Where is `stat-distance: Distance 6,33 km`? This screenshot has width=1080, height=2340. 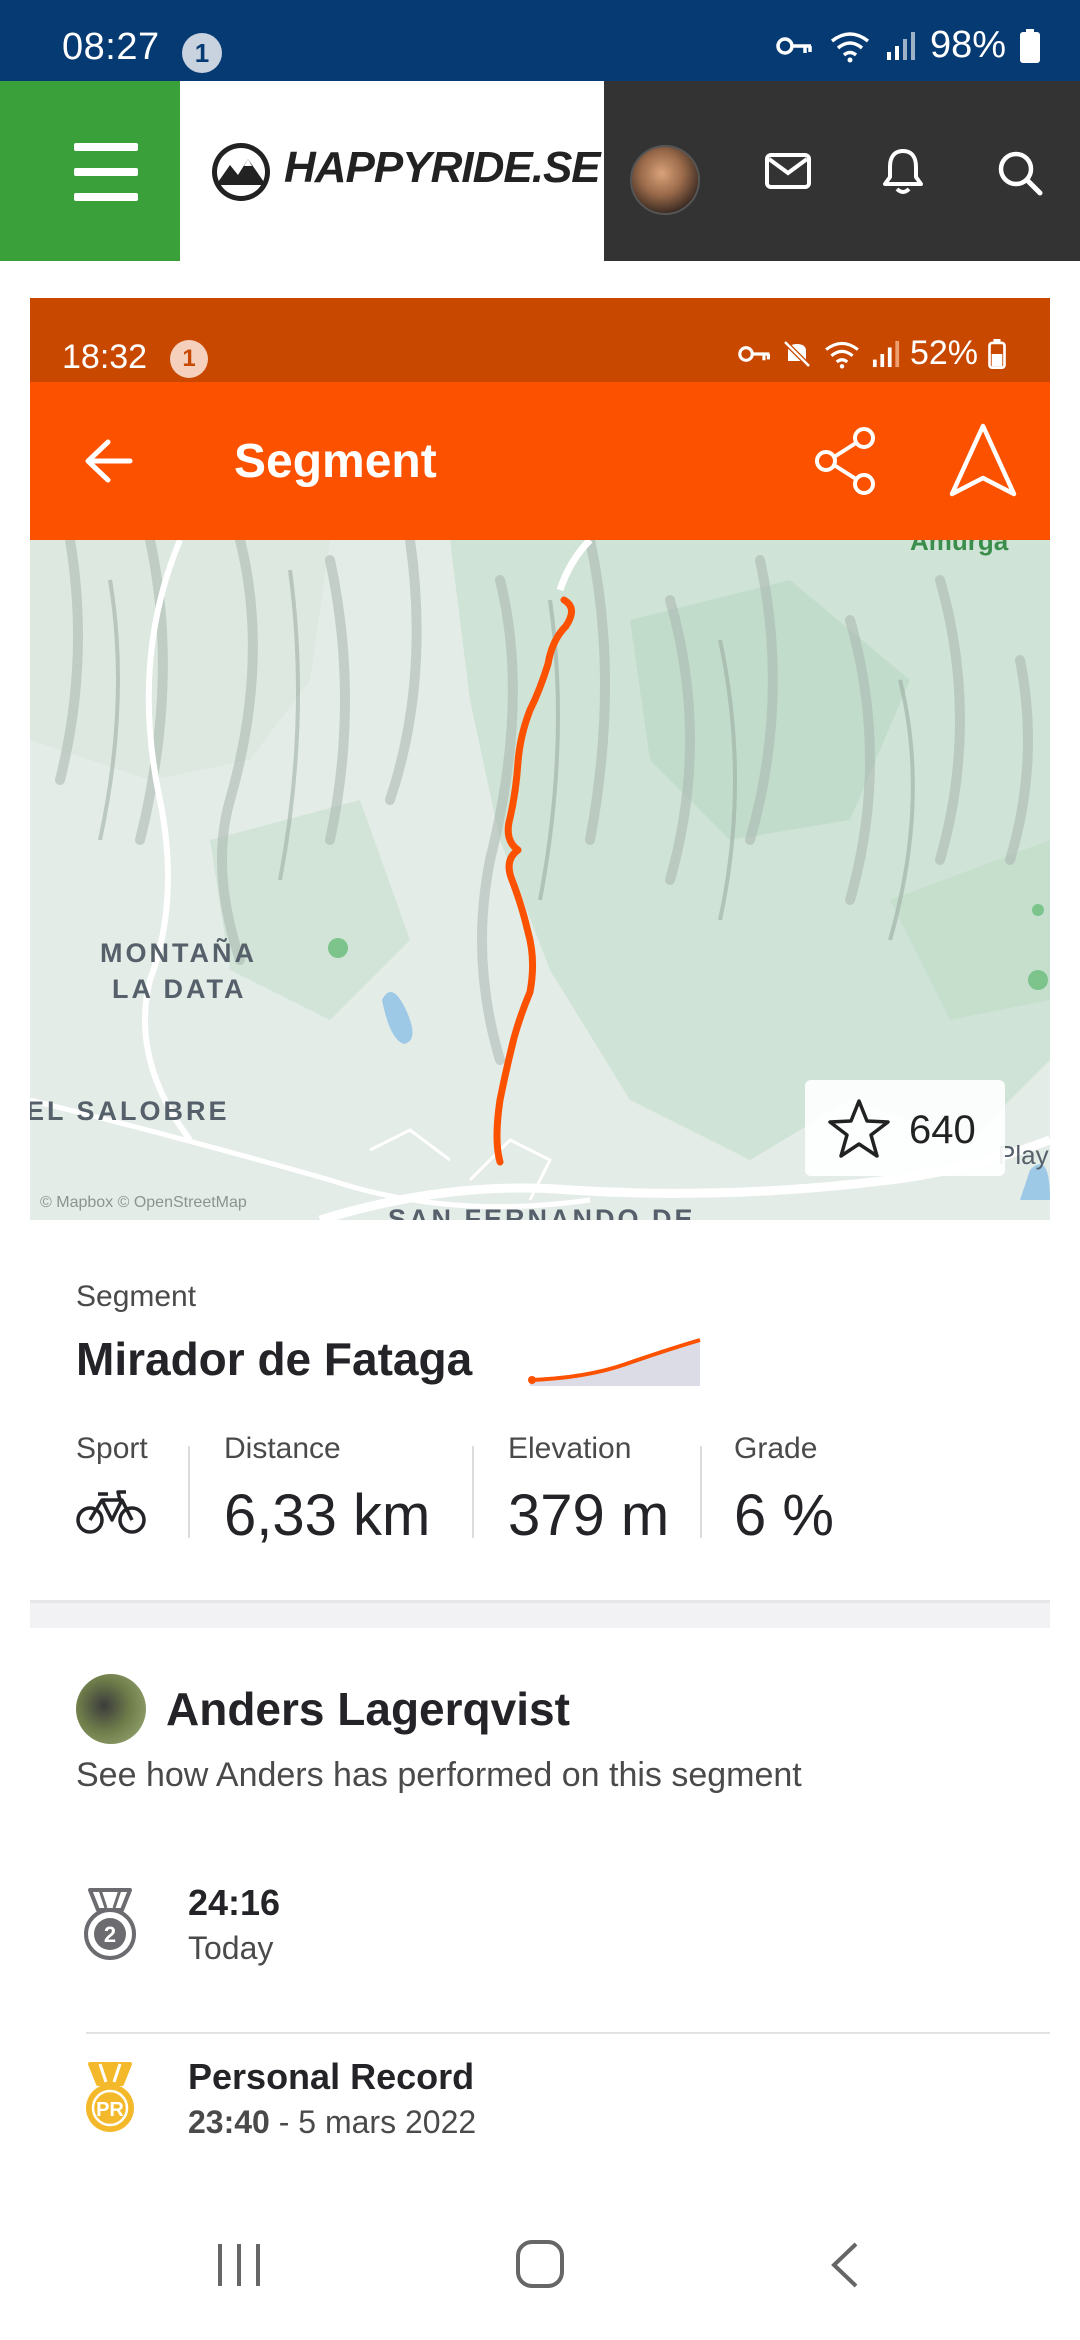 stat-distance: Distance 6,33 km is located at coordinates (327, 1490).